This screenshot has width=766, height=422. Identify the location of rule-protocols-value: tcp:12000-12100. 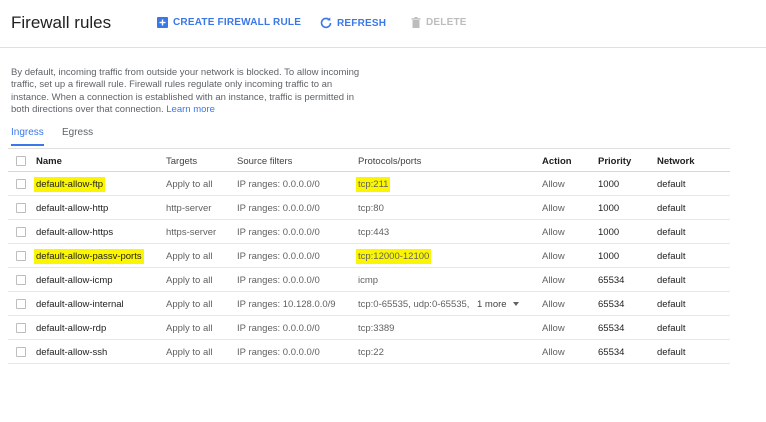
(394, 256).